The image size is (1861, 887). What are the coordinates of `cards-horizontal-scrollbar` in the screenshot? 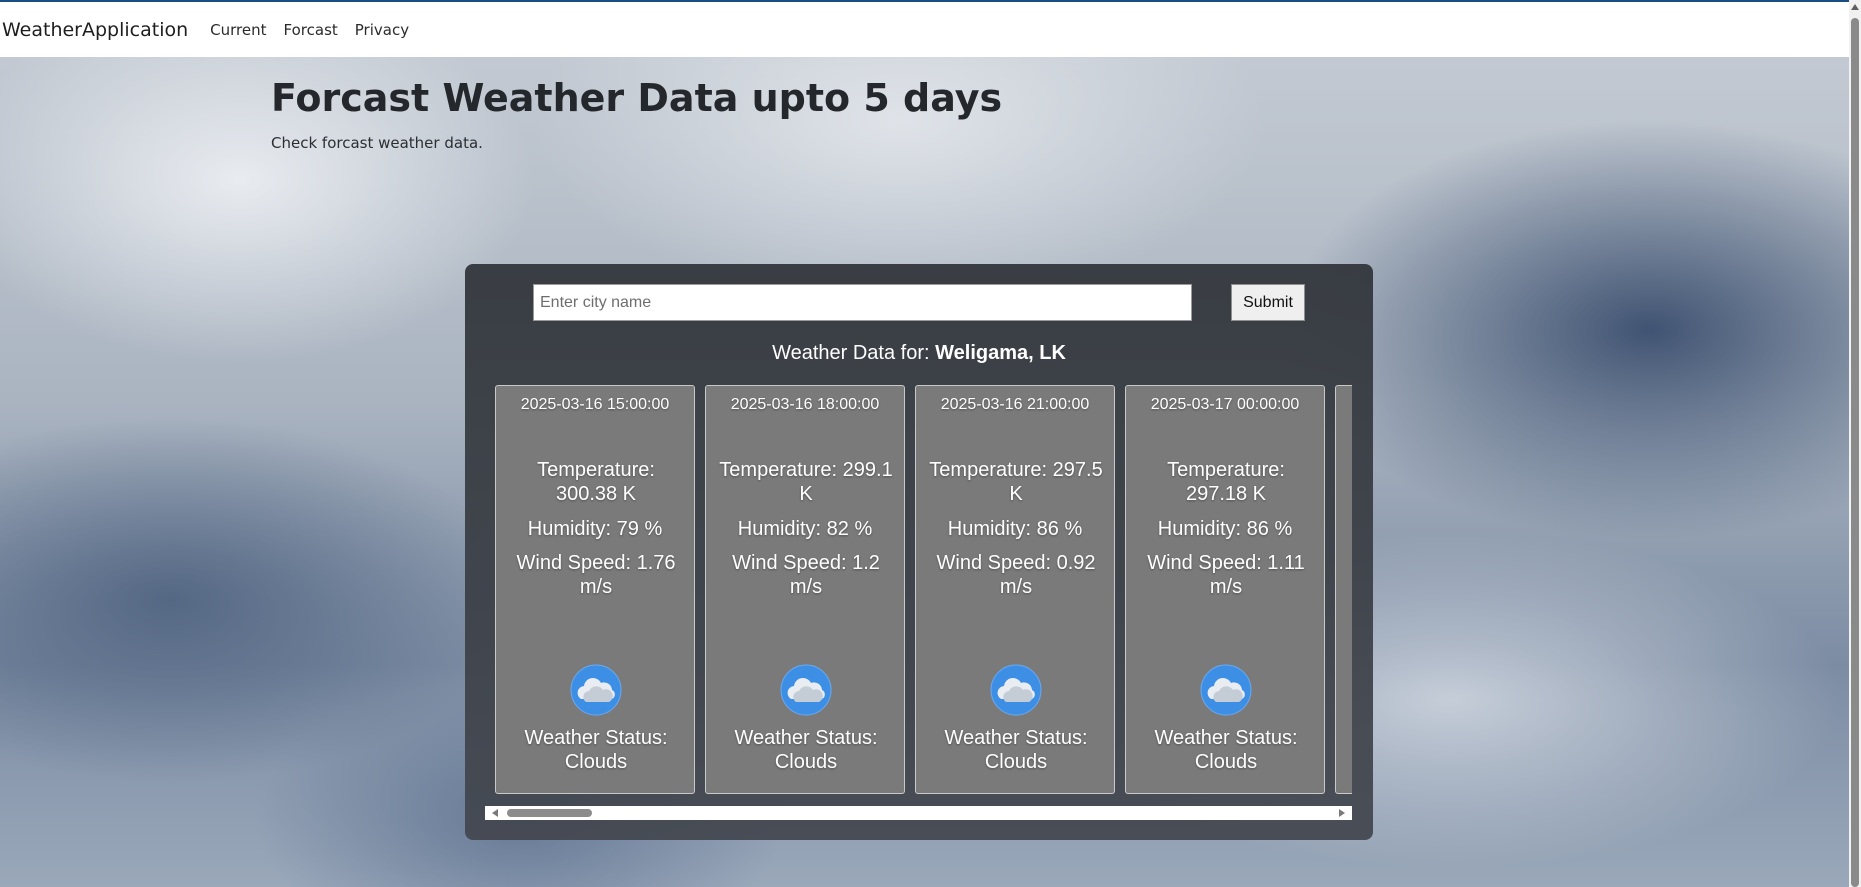 It's located at (918, 813).